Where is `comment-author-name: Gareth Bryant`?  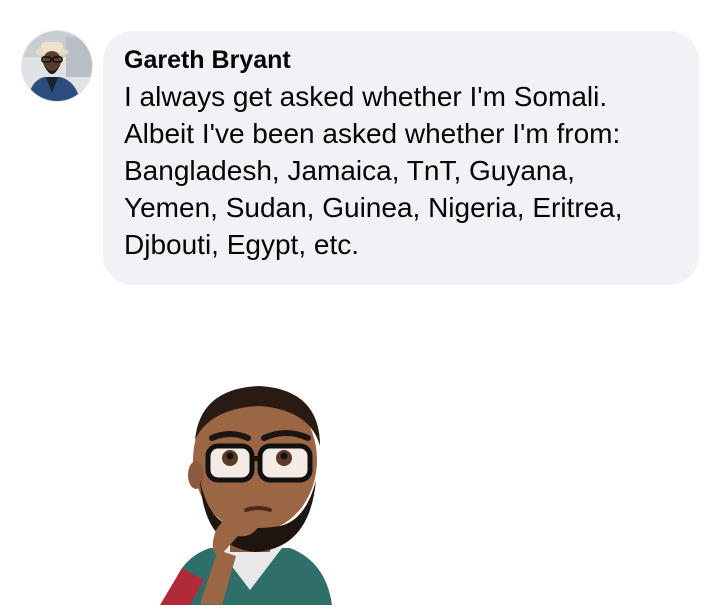 comment-author-name: Gareth Bryant is located at coordinates (401, 60).